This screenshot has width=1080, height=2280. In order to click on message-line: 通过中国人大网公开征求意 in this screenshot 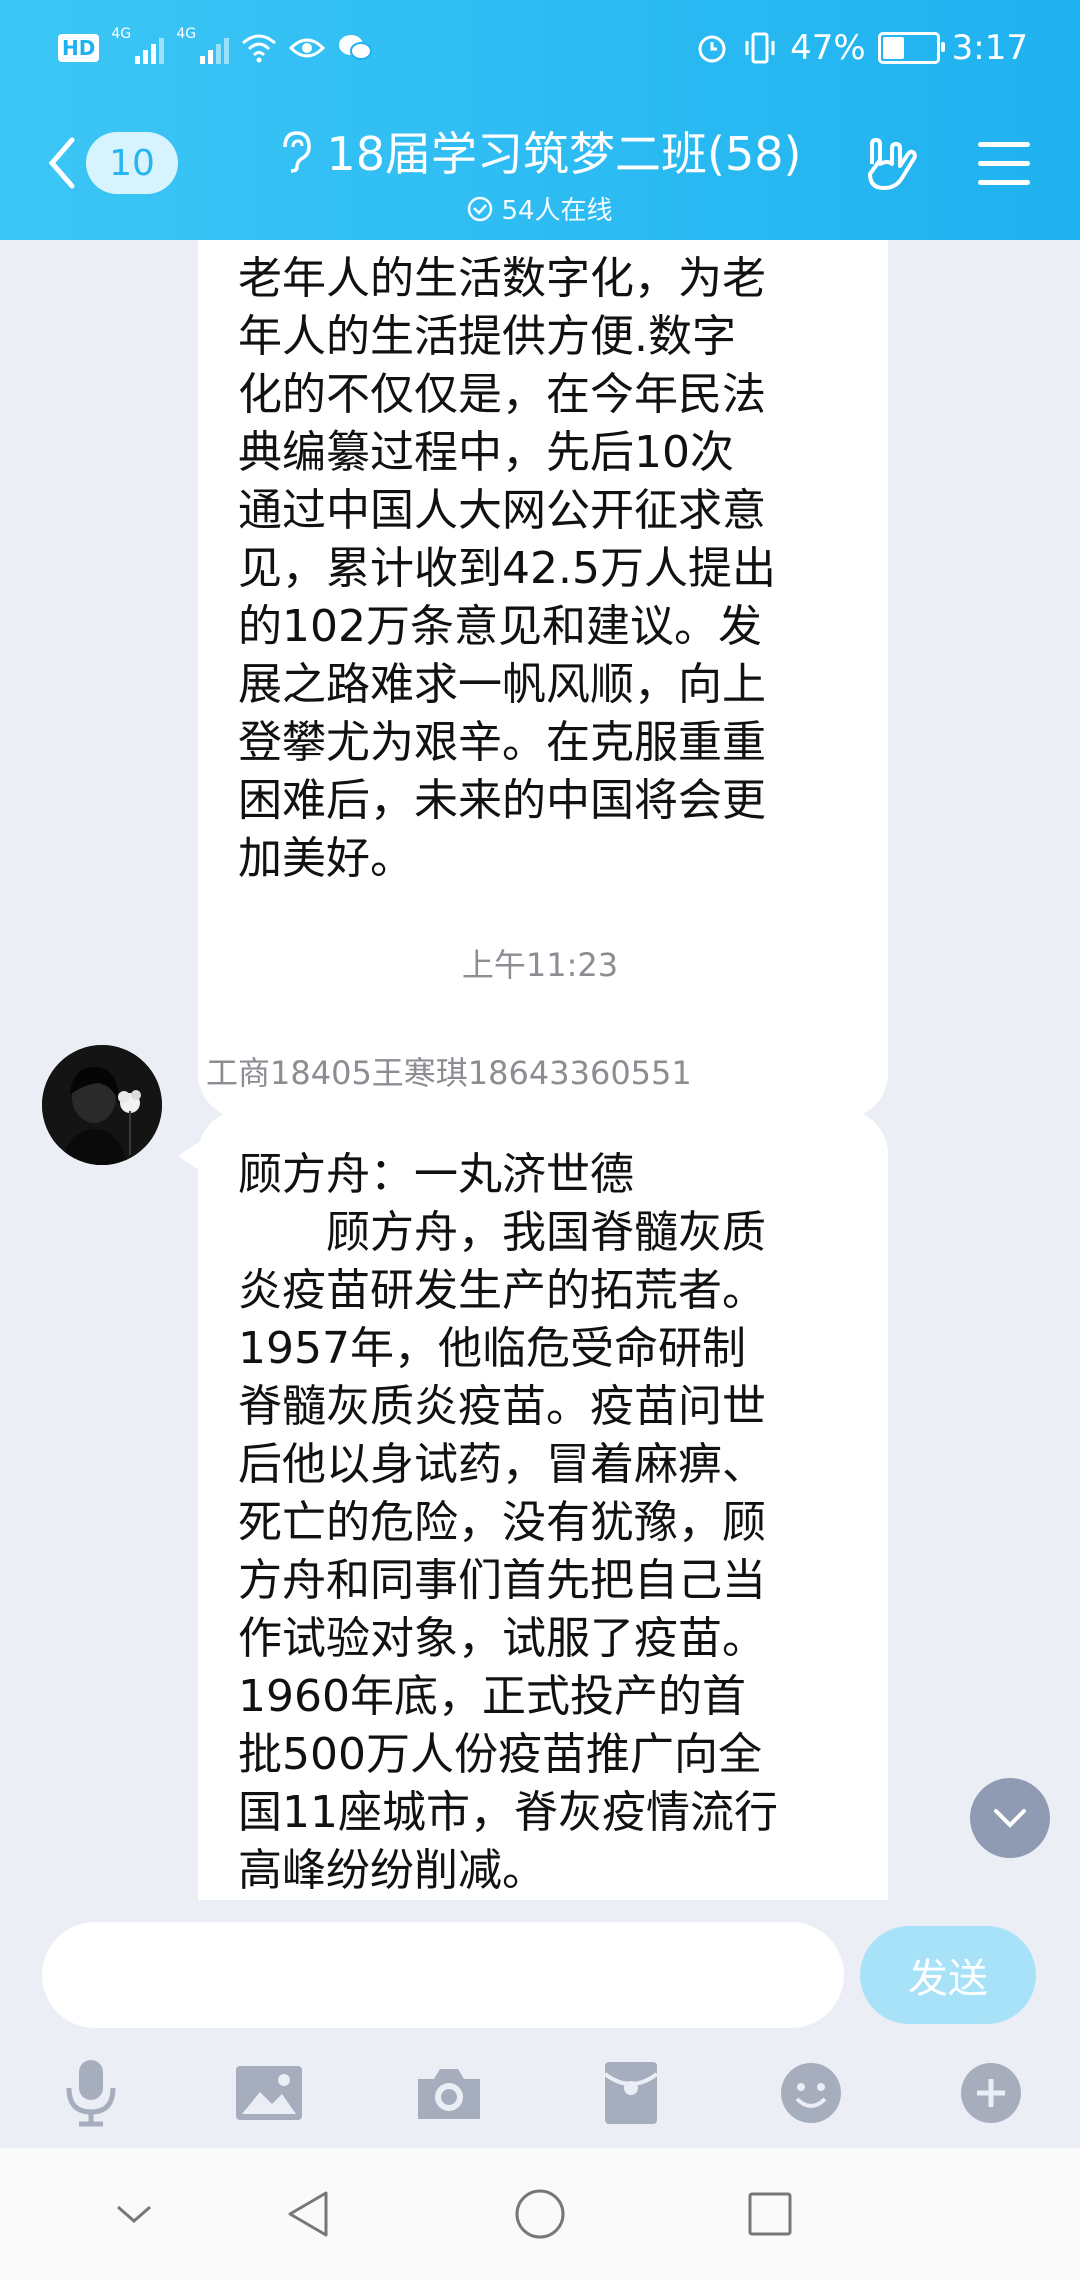, I will do `click(502, 510)`.